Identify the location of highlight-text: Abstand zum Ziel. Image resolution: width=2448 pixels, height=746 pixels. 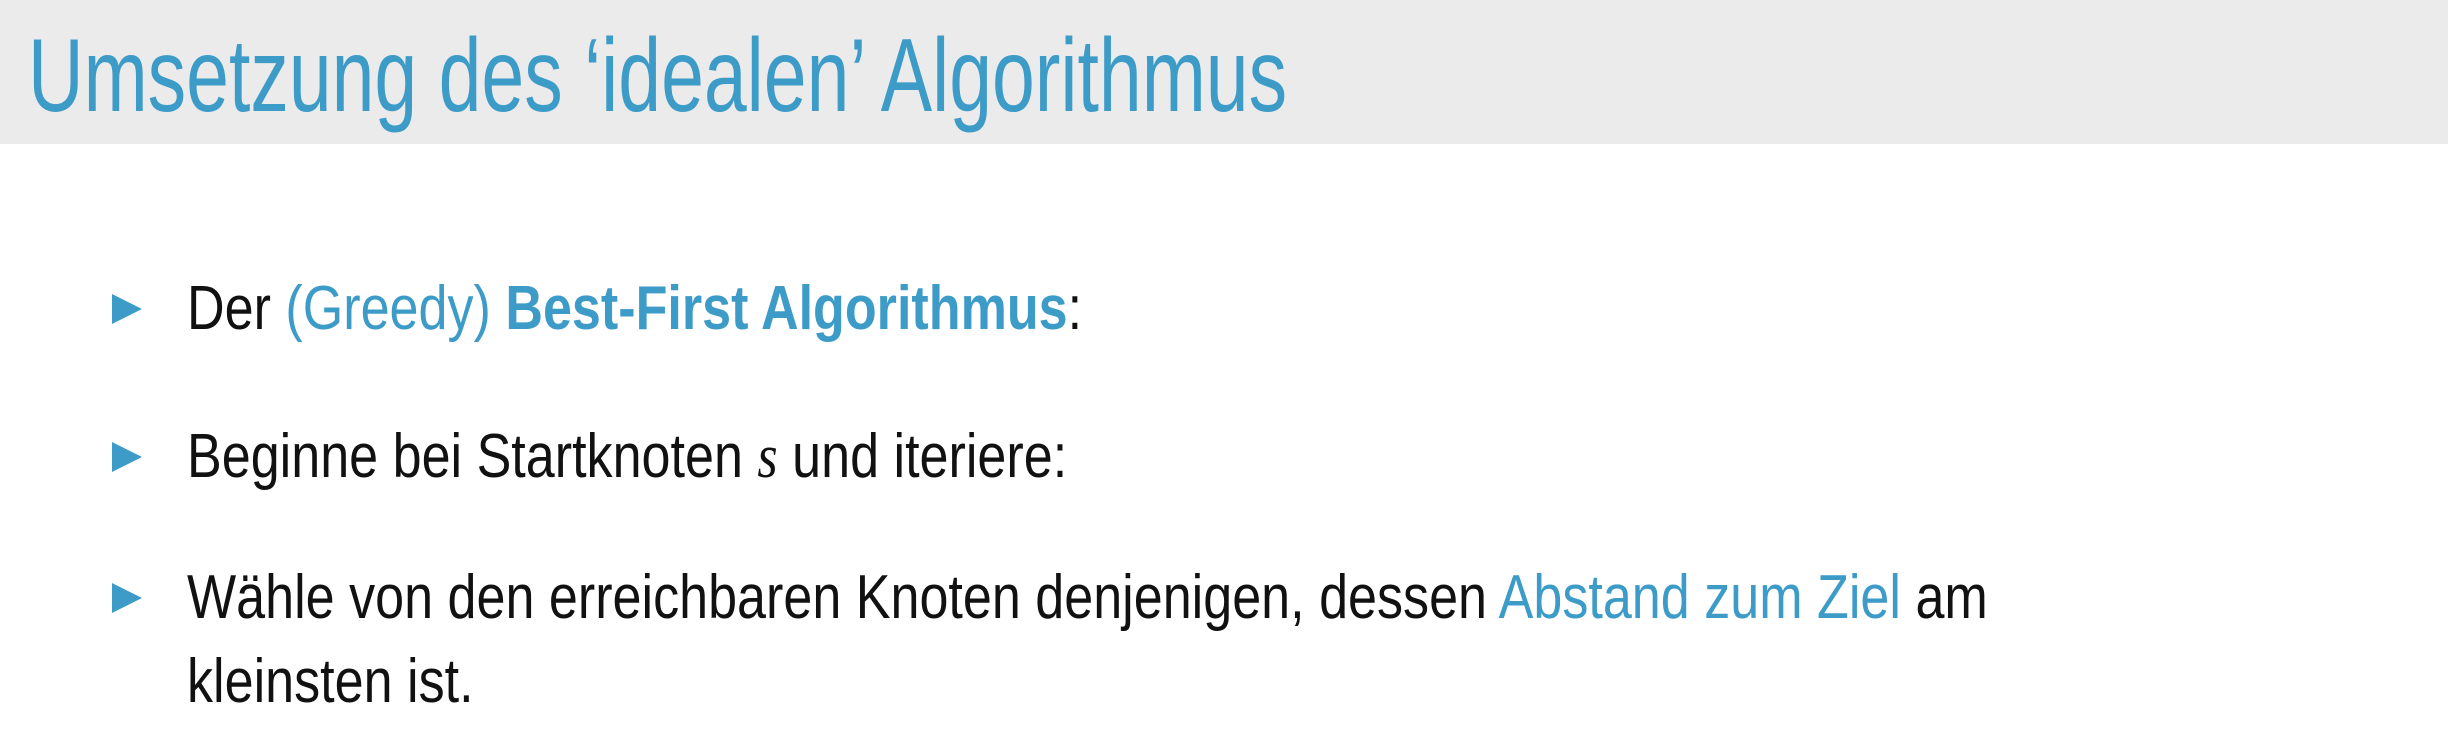
(1699, 597).